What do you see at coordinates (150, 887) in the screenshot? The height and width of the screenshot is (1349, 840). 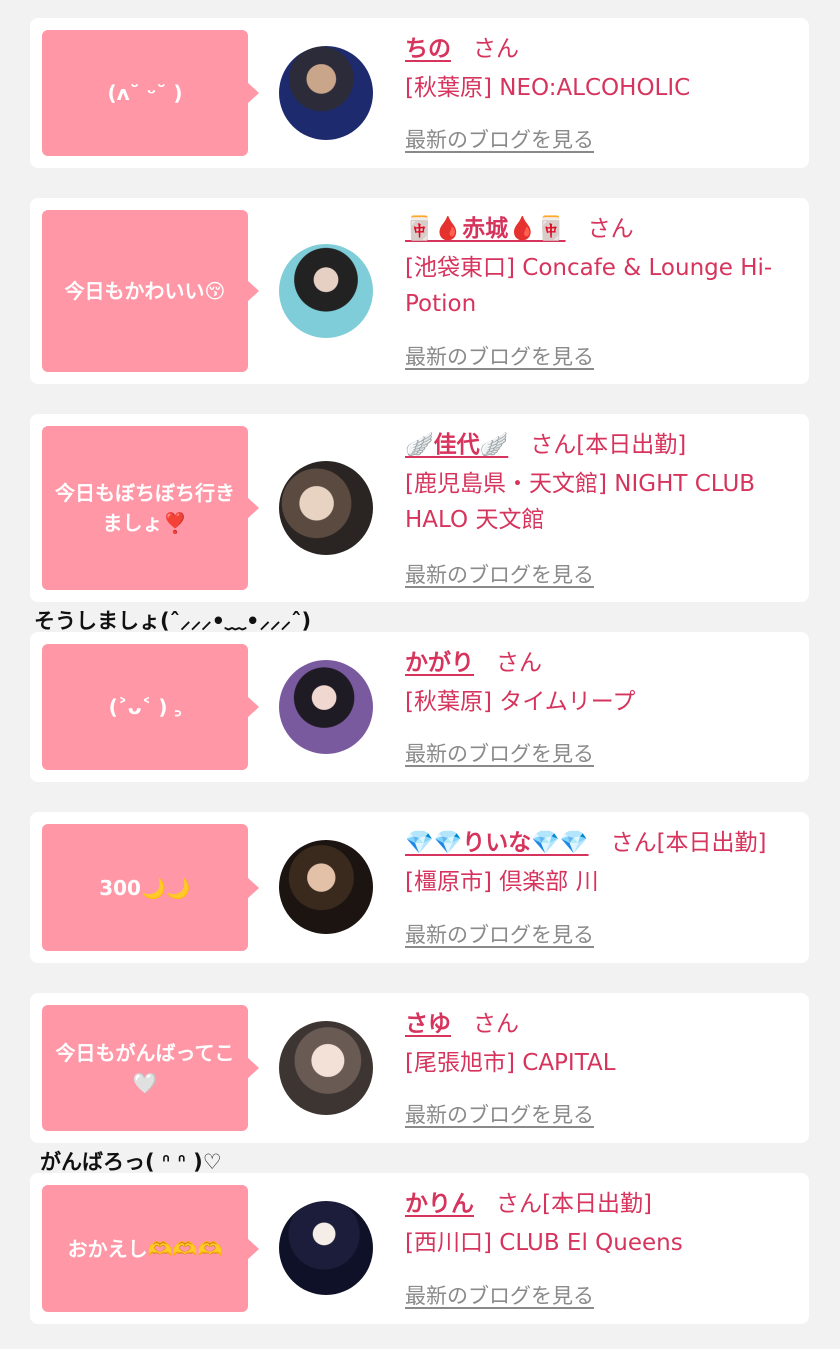 I see `comment-bubble: 300🌙🌙` at bounding box center [150, 887].